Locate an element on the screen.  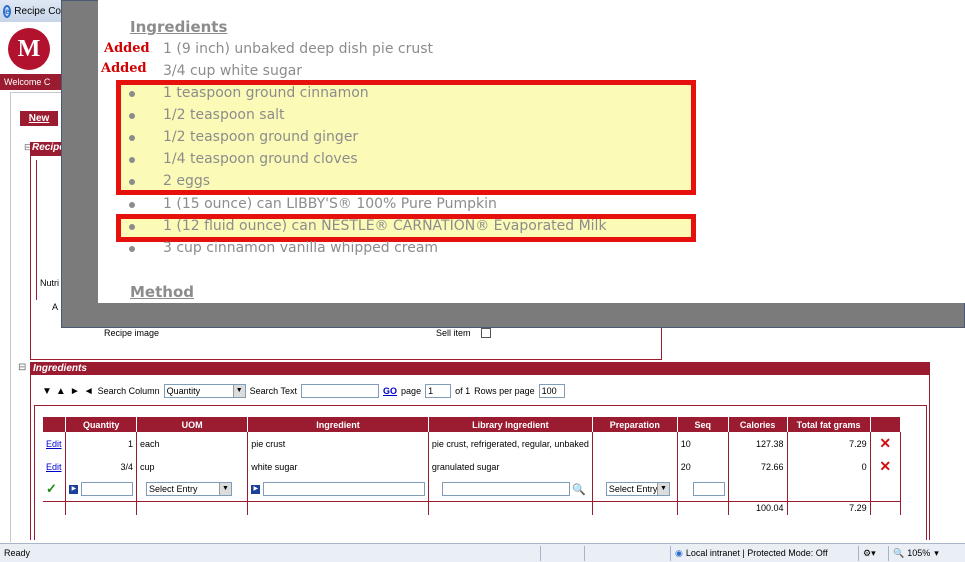
zone-indicator: ◉ Local intranet | Protected Mode: Off is located at coordinates (764, 553).